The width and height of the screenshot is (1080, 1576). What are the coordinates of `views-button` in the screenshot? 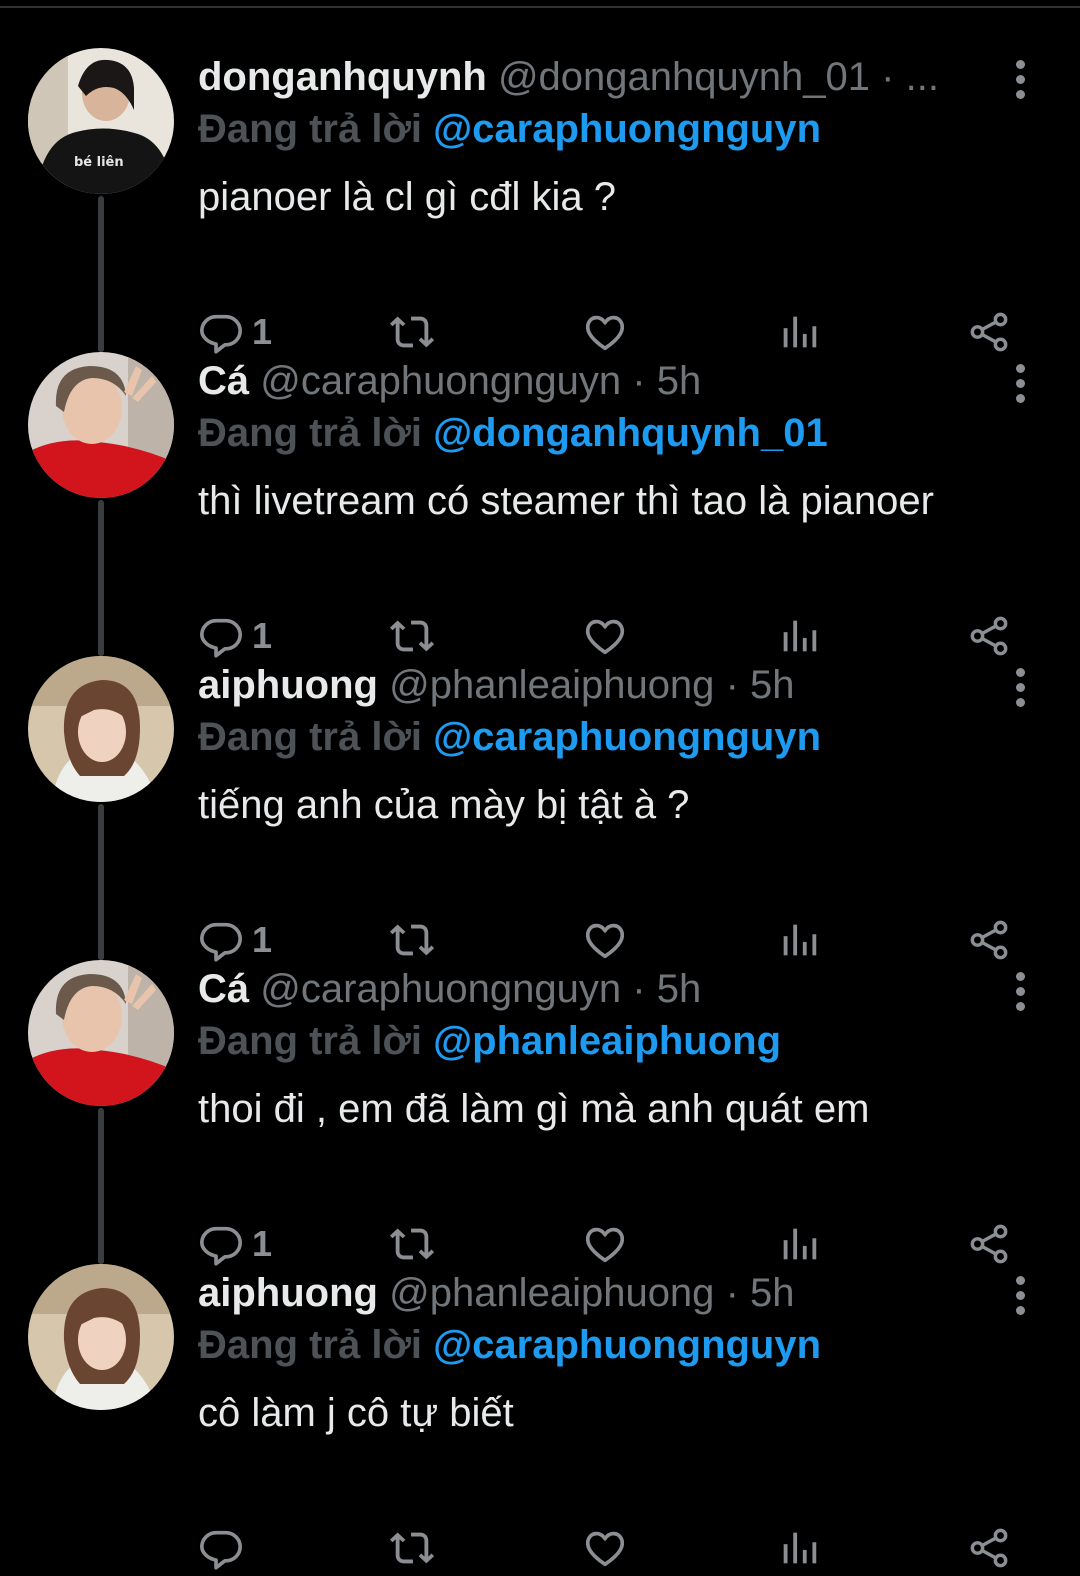 It's located at (799, 1548).